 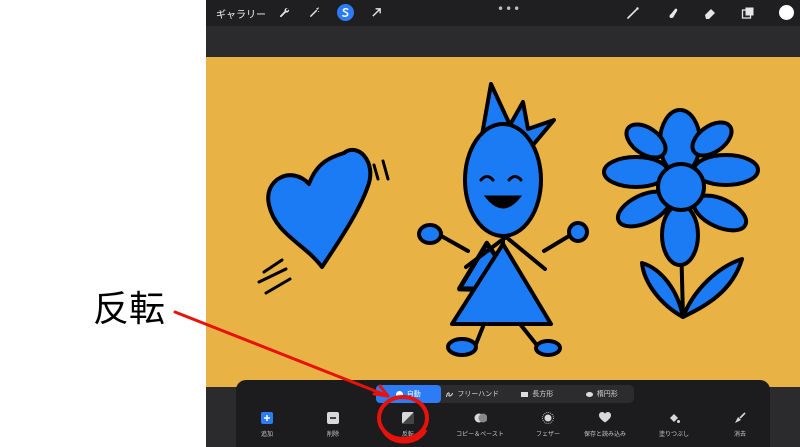 What do you see at coordinates (376, 12) in the screenshot?
I see `transform-arrow-icon` at bounding box center [376, 12].